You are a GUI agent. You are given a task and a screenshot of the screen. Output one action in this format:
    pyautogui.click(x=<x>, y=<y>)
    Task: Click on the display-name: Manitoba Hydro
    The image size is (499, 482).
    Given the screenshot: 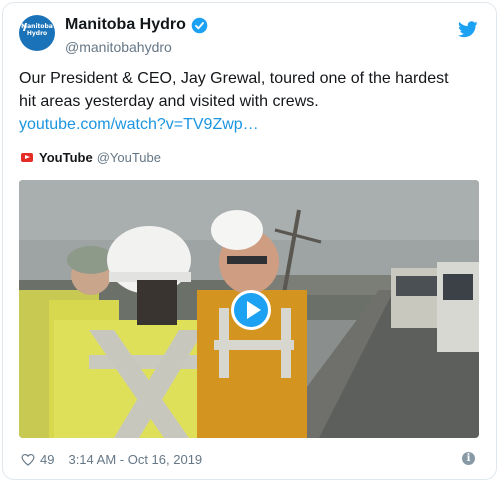 What is the action you would take?
    pyautogui.click(x=125, y=25)
    